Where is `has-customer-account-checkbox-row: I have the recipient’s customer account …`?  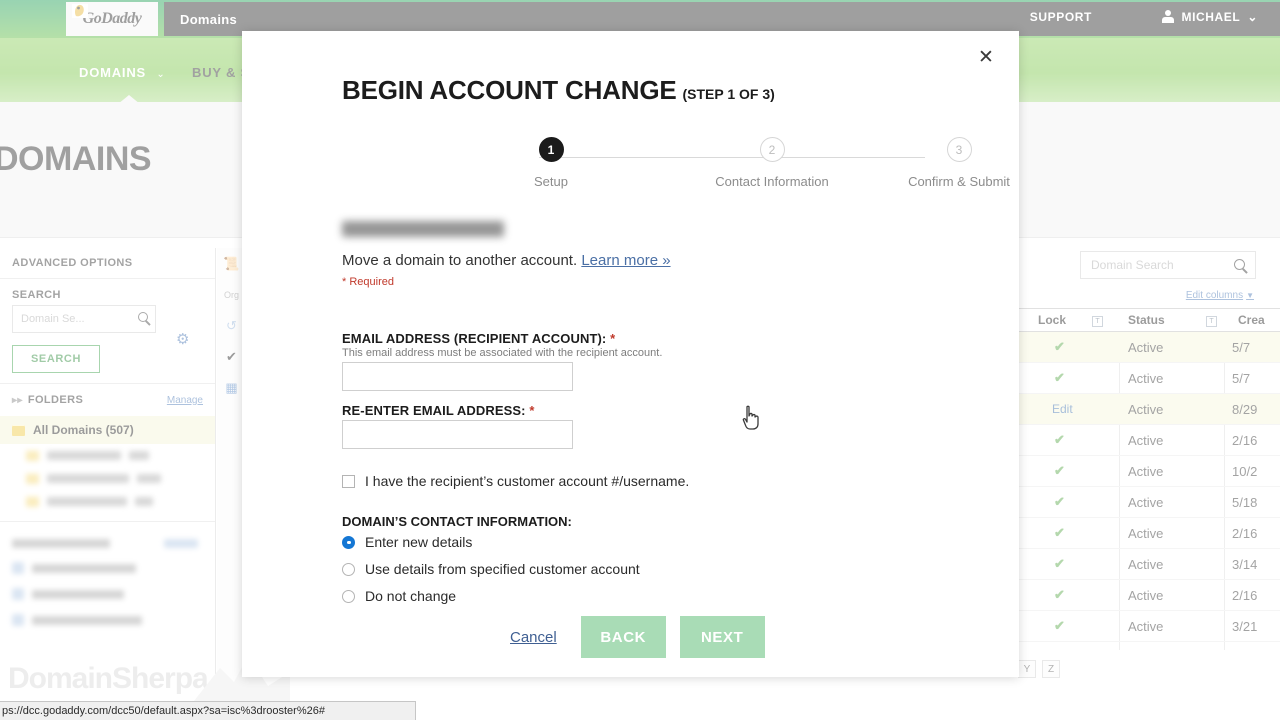
has-customer-account-checkbox-row: I have the recipient’s customer account … is located at coordinates (515, 481).